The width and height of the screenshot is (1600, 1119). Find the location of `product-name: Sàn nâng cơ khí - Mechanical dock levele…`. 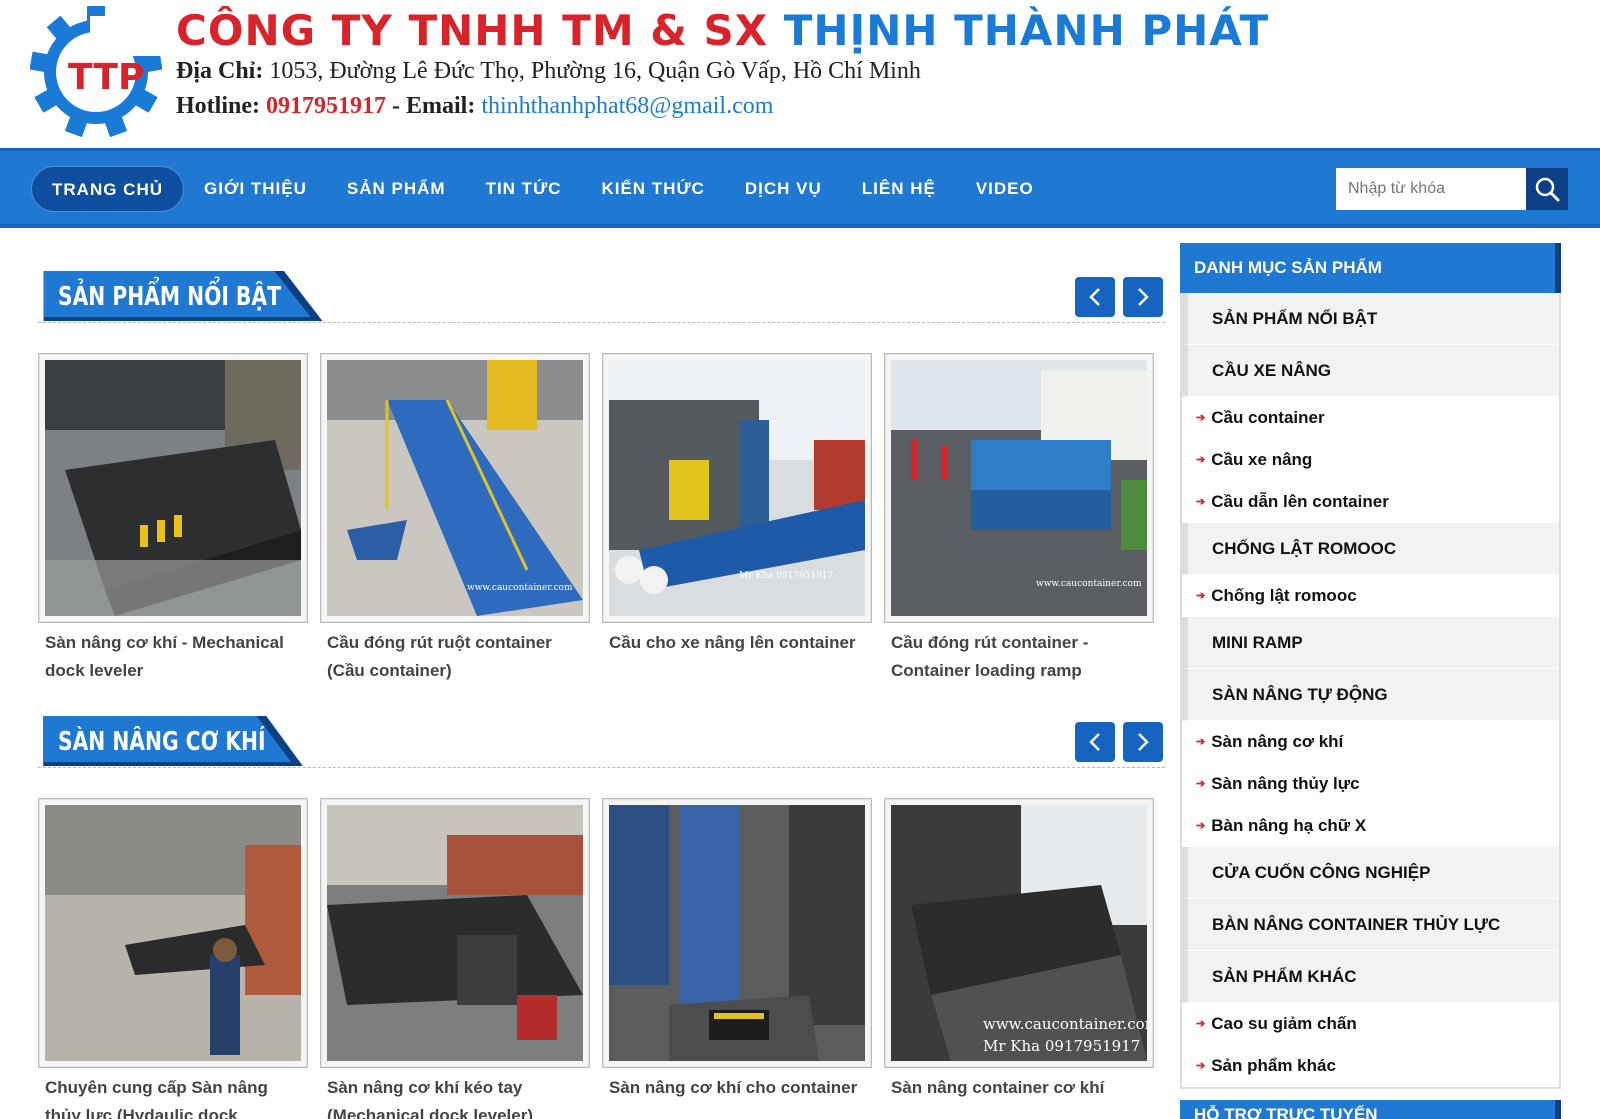

product-name: Sàn nâng cơ khí - Mechanical dock levele… is located at coordinates (173, 657).